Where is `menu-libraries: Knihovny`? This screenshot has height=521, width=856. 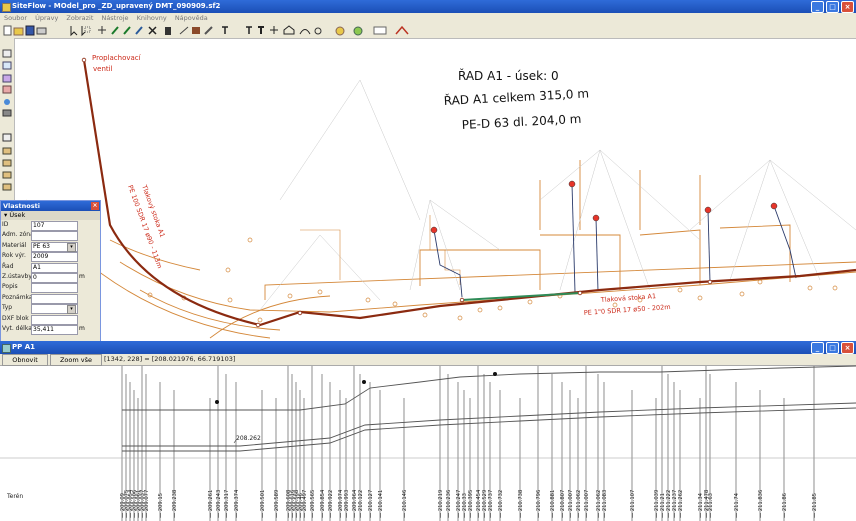
menu-libraries: Knihovny is located at coordinates (152, 18).